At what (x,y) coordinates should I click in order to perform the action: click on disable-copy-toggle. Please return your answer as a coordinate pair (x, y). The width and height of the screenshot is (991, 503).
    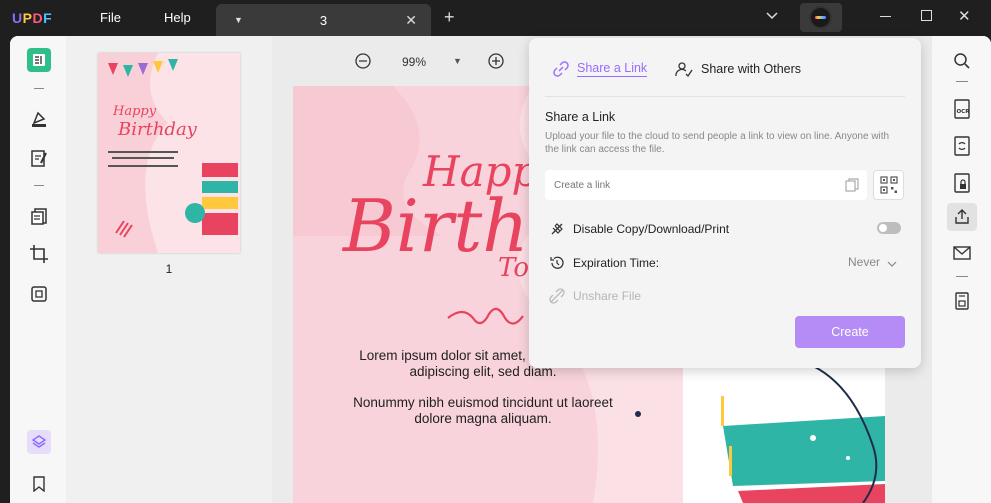
    Looking at the image, I should click on (889, 228).